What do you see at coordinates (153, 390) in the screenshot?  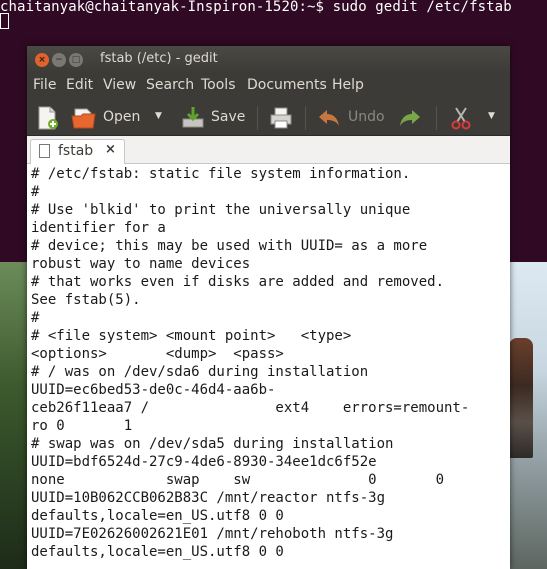 I see `editor-line: UUID=ec6bed53-de0c-46d4-aa6b-` at bounding box center [153, 390].